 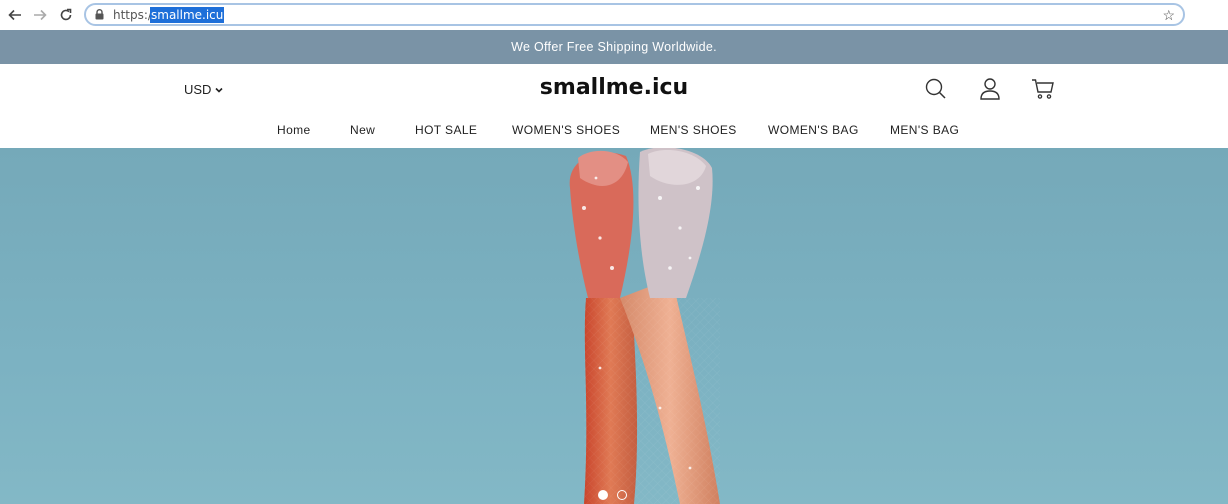 I want to click on announcement-bar: We Offer Free Shipping Worldwide., so click(x=614, y=47).